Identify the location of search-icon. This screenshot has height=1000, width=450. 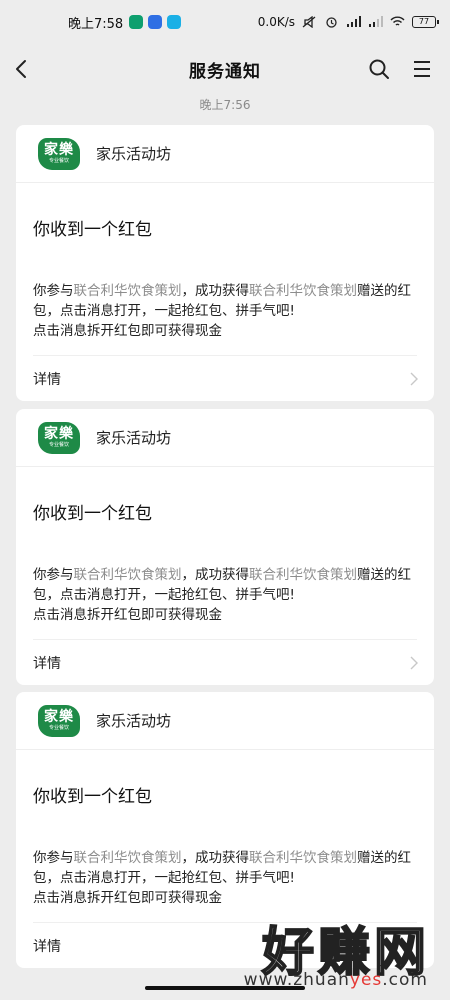
(379, 69).